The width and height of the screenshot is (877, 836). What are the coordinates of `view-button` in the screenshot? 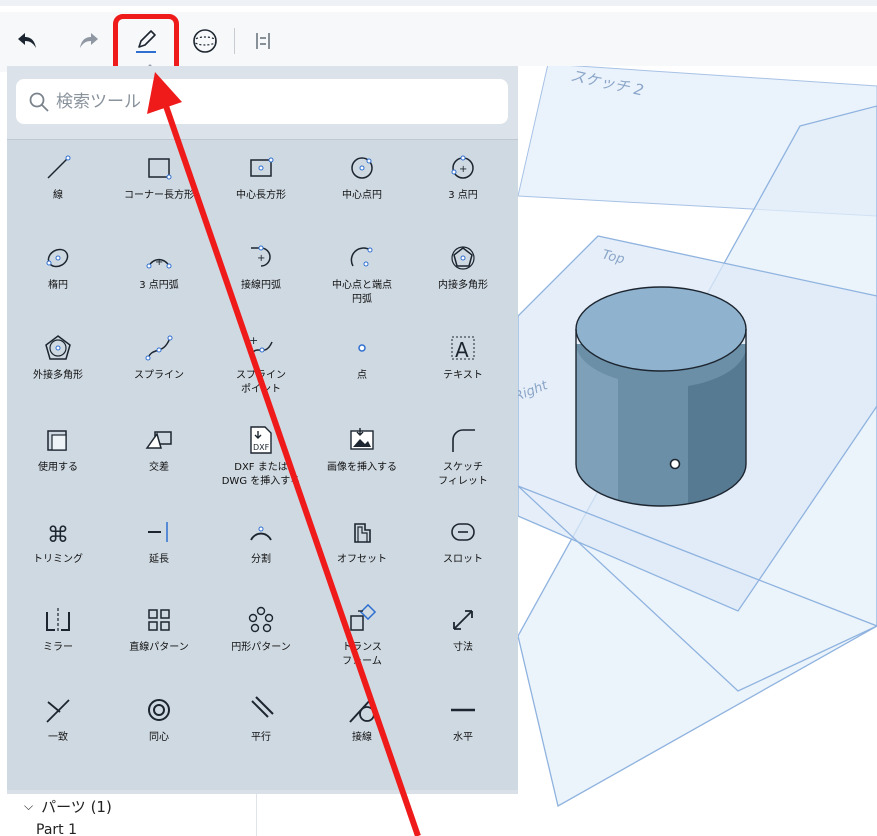 It's located at (205, 41).